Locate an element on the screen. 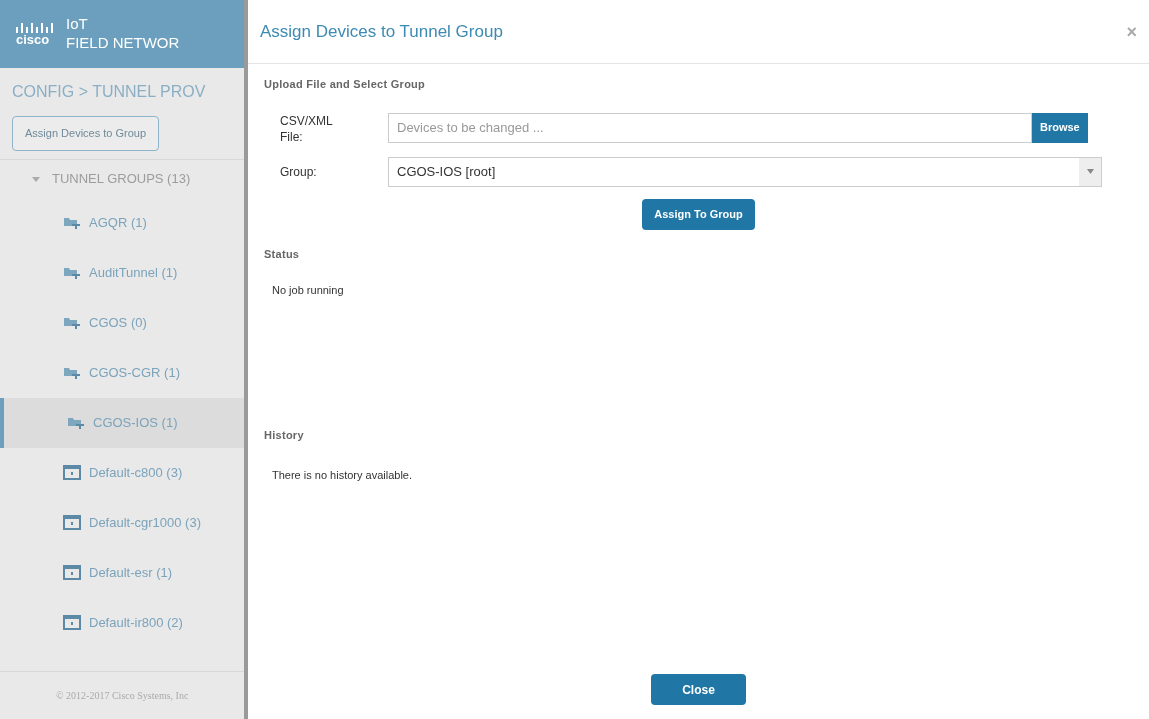 Image resolution: width=1149 pixels, height=719 pixels. tree-item: CGOS-IOS (1) is located at coordinates (122, 422).